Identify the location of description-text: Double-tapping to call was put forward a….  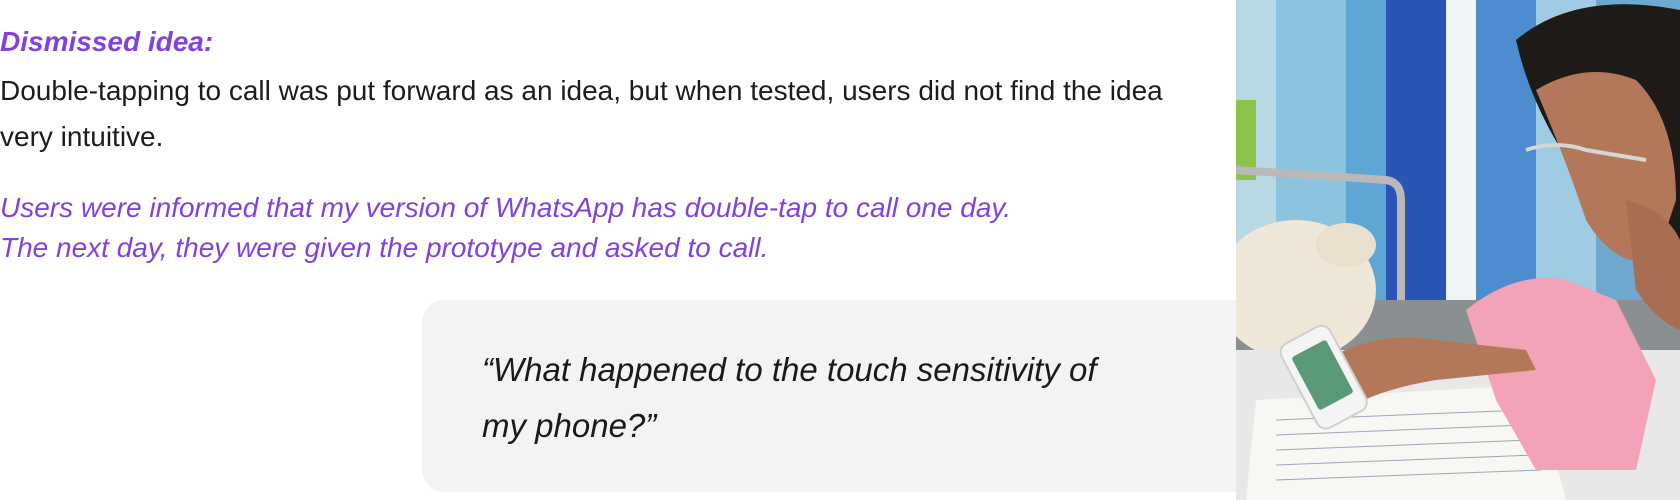
(581, 113).